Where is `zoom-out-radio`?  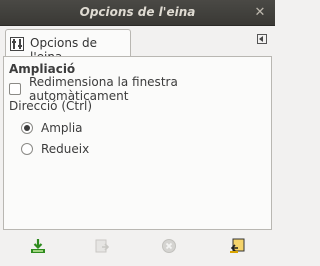 zoom-out-radio is located at coordinates (27, 149).